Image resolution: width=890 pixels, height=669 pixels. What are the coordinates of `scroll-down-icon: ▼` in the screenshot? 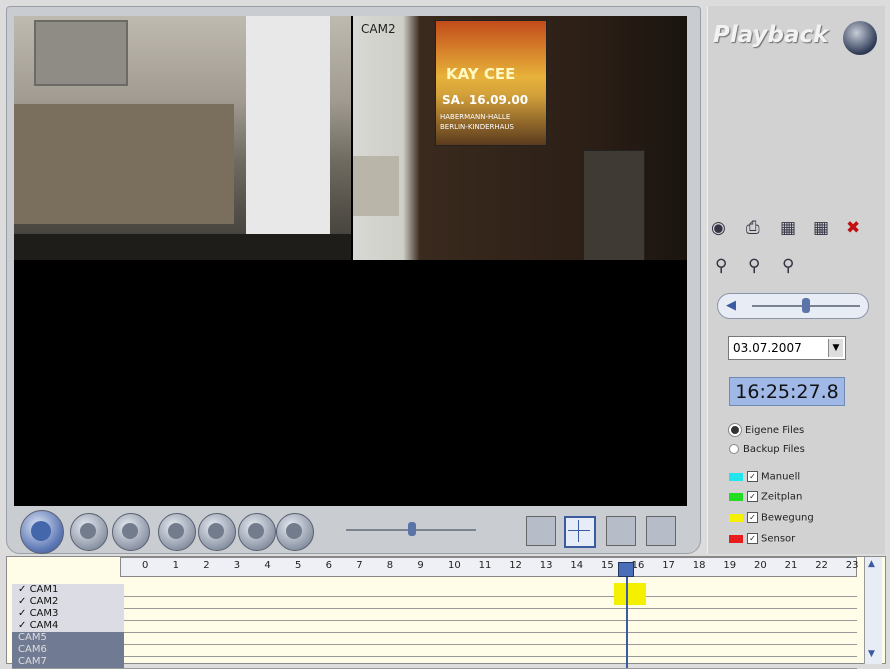 It's located at (871, 654).